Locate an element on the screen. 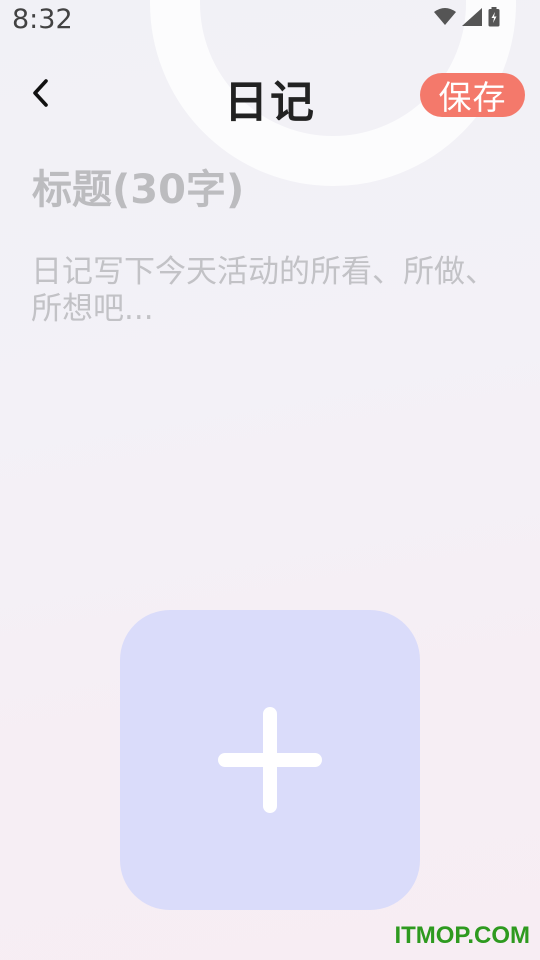 Image resolution: width=540 pixels, height=960 pixels. wifi-icon is located at coordinates (445, 17).